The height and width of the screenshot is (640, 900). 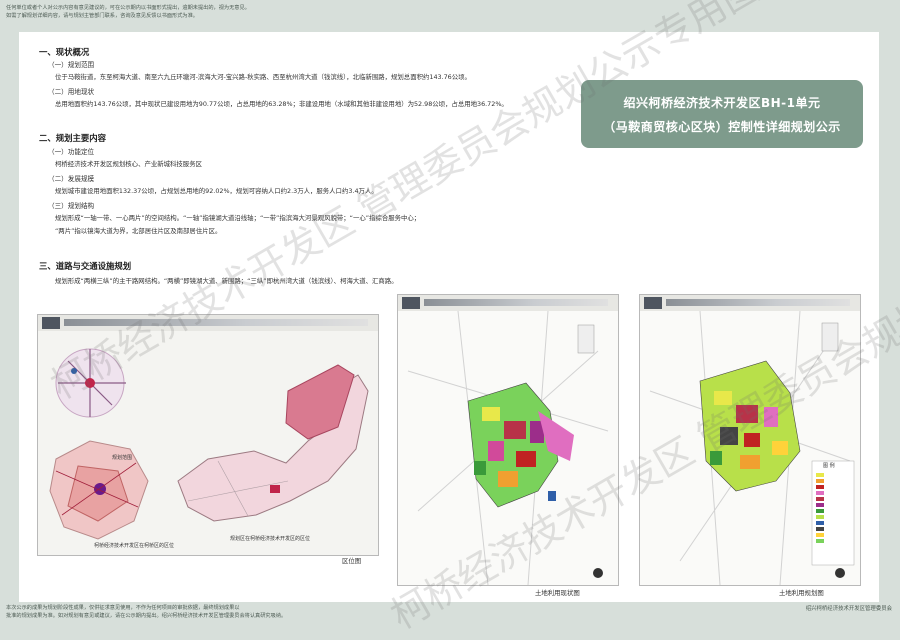 What do you see at coordinates (134, 546) in the screenshot?
I see `legend-district-location: 柯桥经济技术开发区在柯桥区的区位` at bounding box center [134, 546].